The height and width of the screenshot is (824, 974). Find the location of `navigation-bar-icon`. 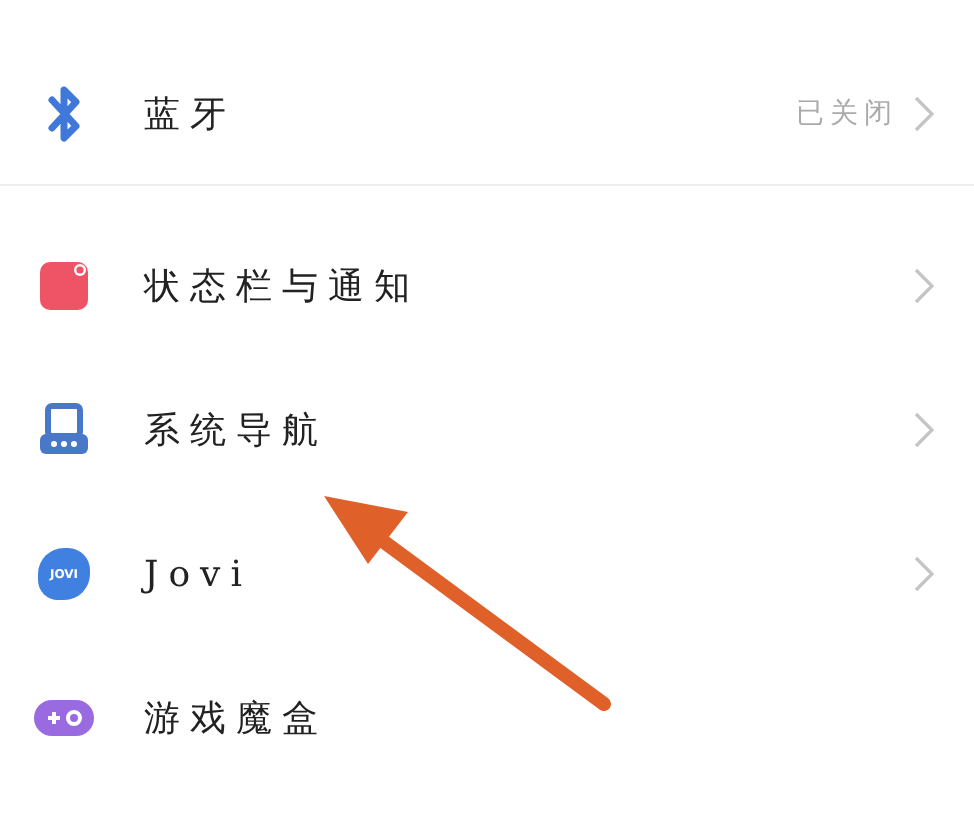

navigation-bar-icon is located at coordinates (64, 430).